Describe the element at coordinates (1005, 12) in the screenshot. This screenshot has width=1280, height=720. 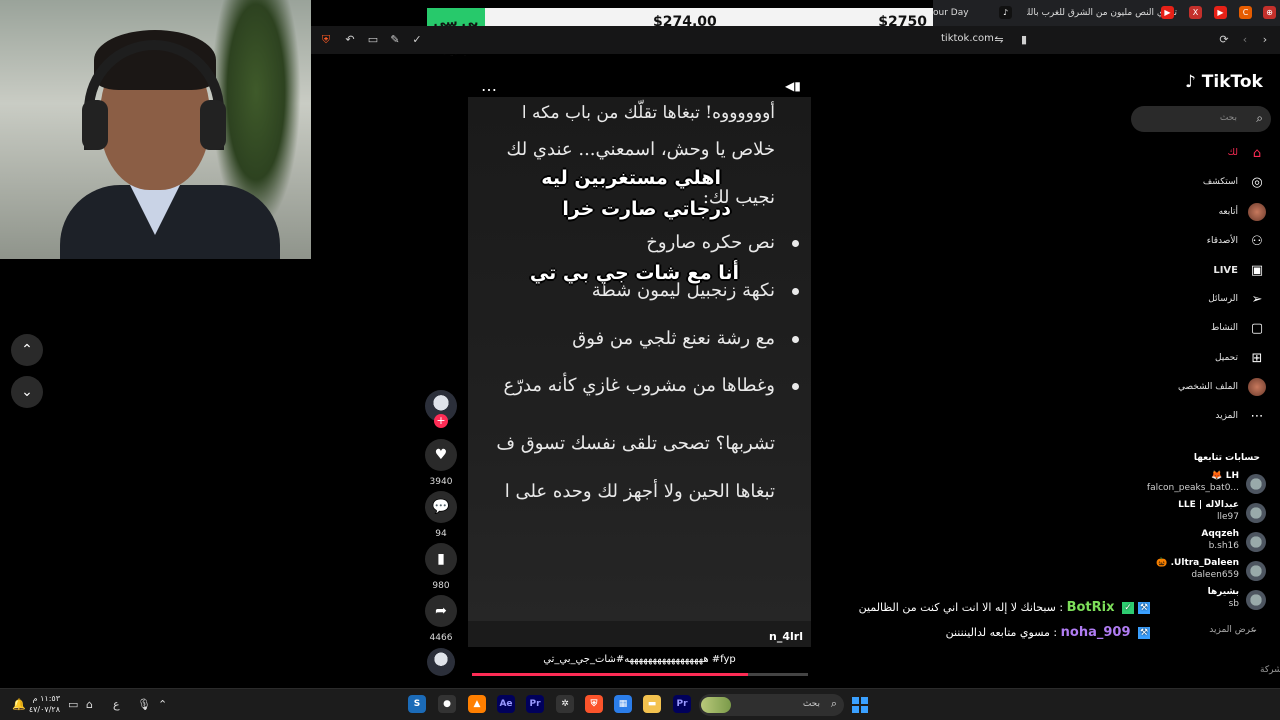
I see `tiktok-tab-icon: ♪` at that location.